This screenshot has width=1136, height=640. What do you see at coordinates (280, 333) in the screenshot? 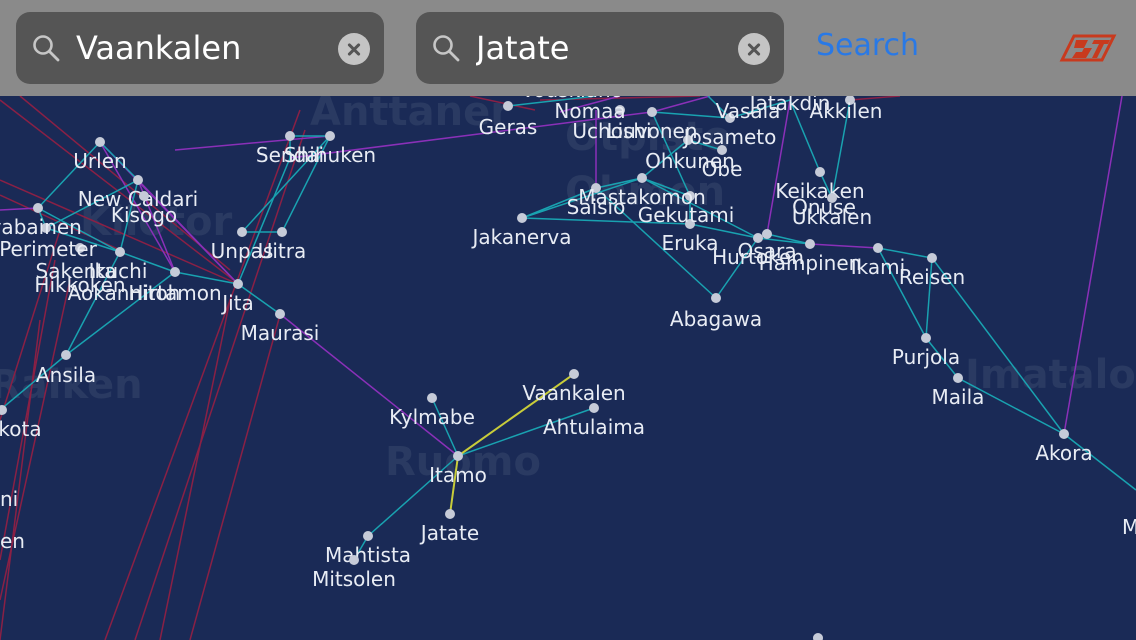
I see `svg-text: Maurasi` at bounding box center [280, 333].